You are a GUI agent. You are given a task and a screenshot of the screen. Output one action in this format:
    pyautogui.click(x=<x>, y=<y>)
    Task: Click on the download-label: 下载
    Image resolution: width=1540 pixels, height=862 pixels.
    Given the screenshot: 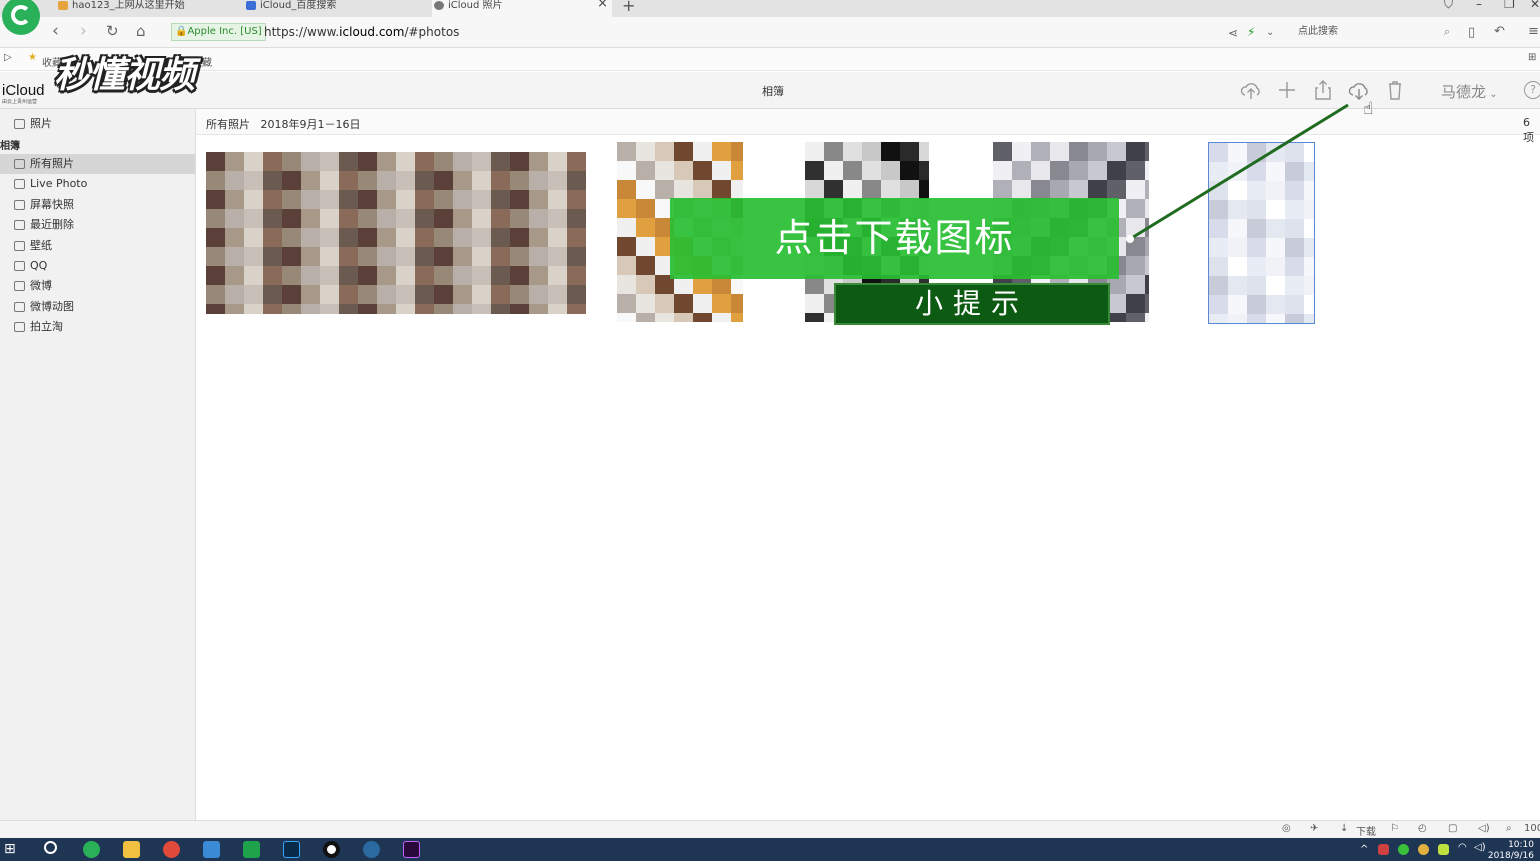 What is the action you would take?
    pyautogui.click(x=1366, y=830)
    